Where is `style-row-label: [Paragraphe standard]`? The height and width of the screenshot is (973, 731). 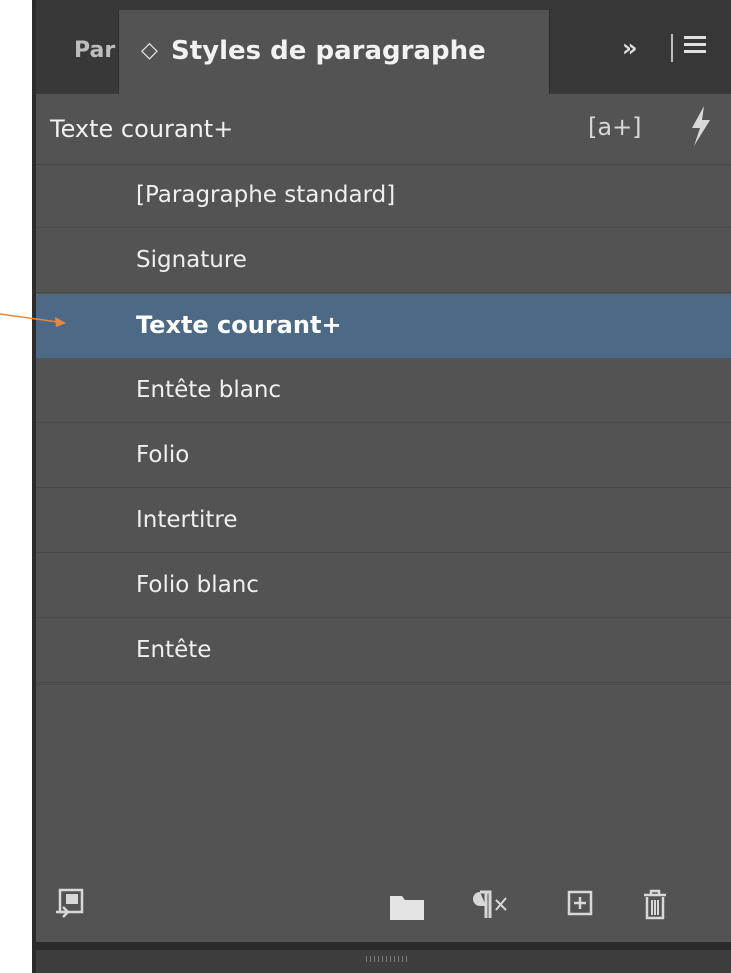 style-row-label: [Paragraphe standard] is located at coordinates (266, 195).